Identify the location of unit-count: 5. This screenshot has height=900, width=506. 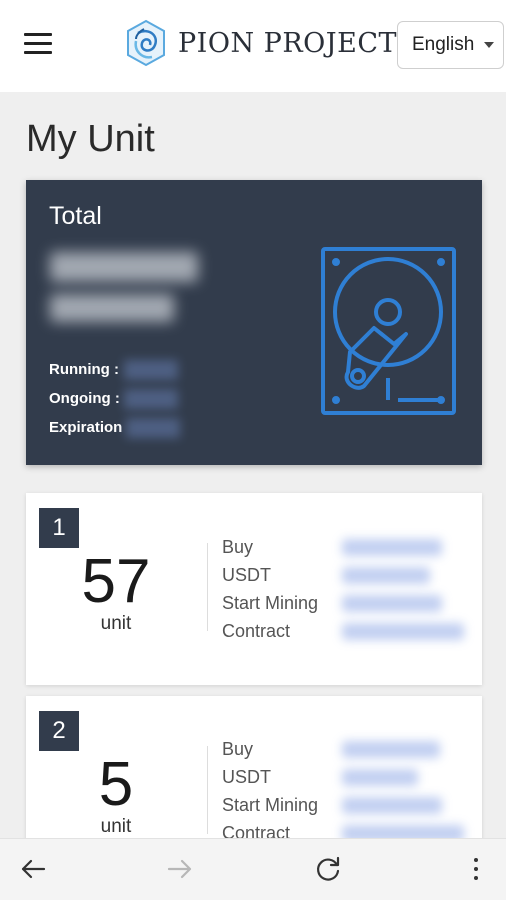
(116, 784).